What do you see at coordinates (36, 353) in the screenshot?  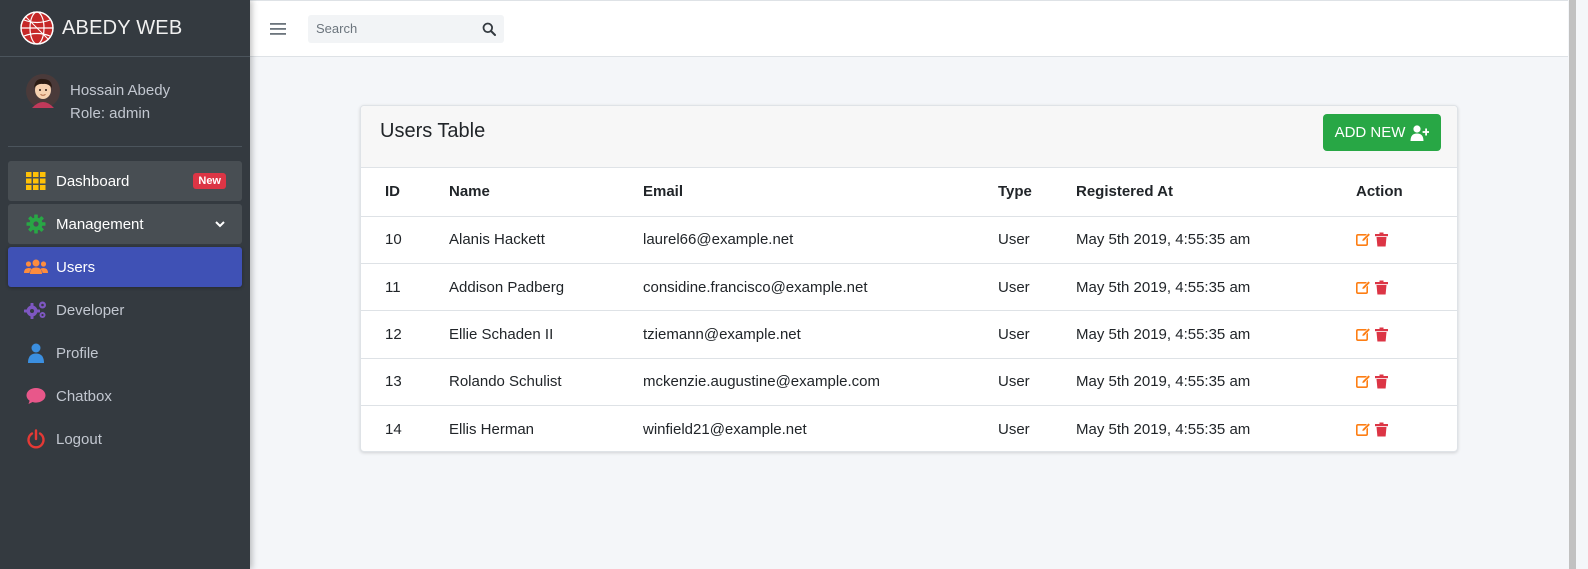 I see `user-icon` at bounding box center [36, 353].